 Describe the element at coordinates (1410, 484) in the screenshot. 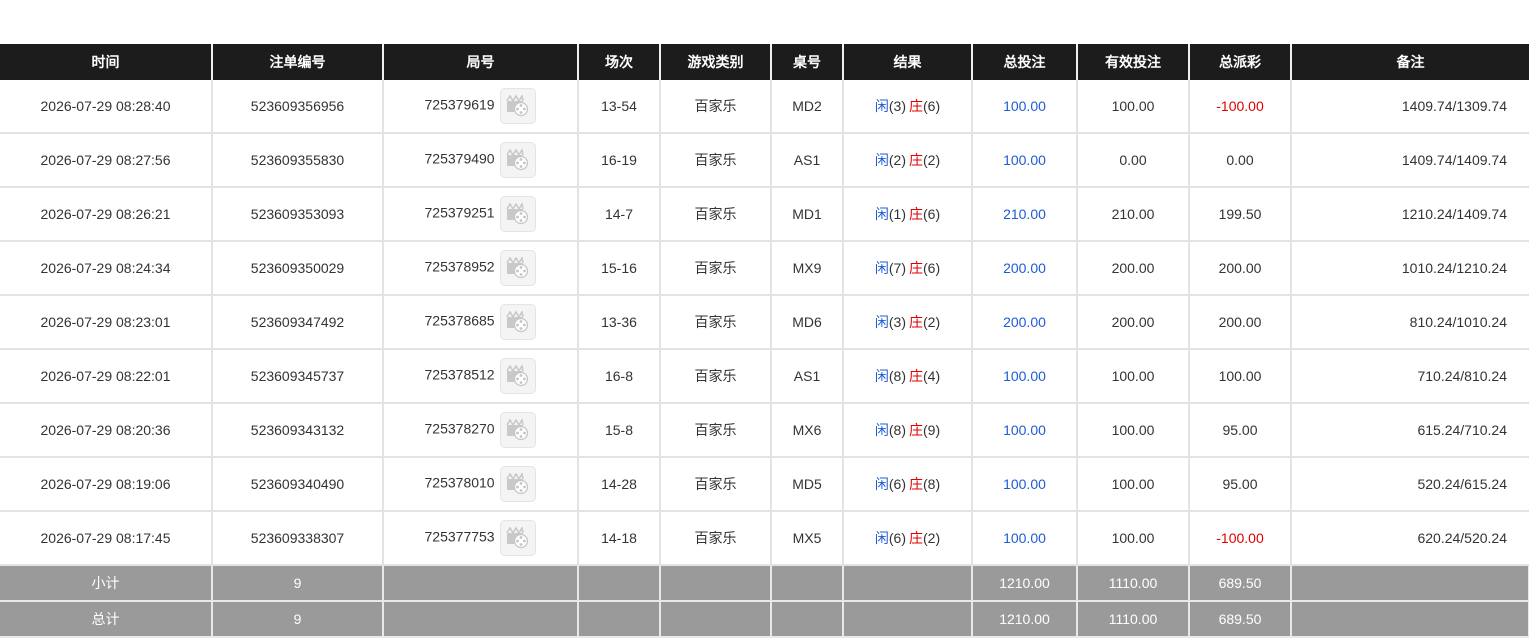

I see `cell-note: 520.24/615.24` at that location.